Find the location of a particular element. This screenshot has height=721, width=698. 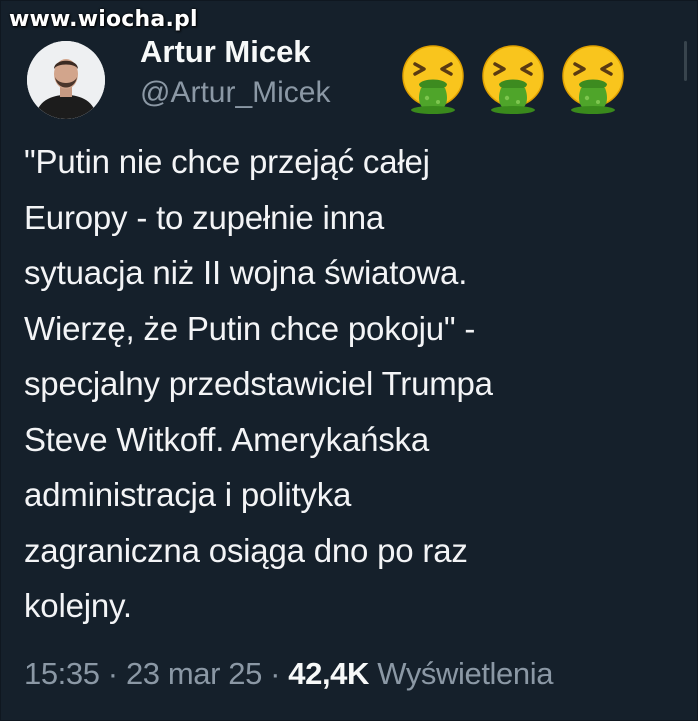

watermark: www.wiocha.pl is located at coordinates (103, 19).